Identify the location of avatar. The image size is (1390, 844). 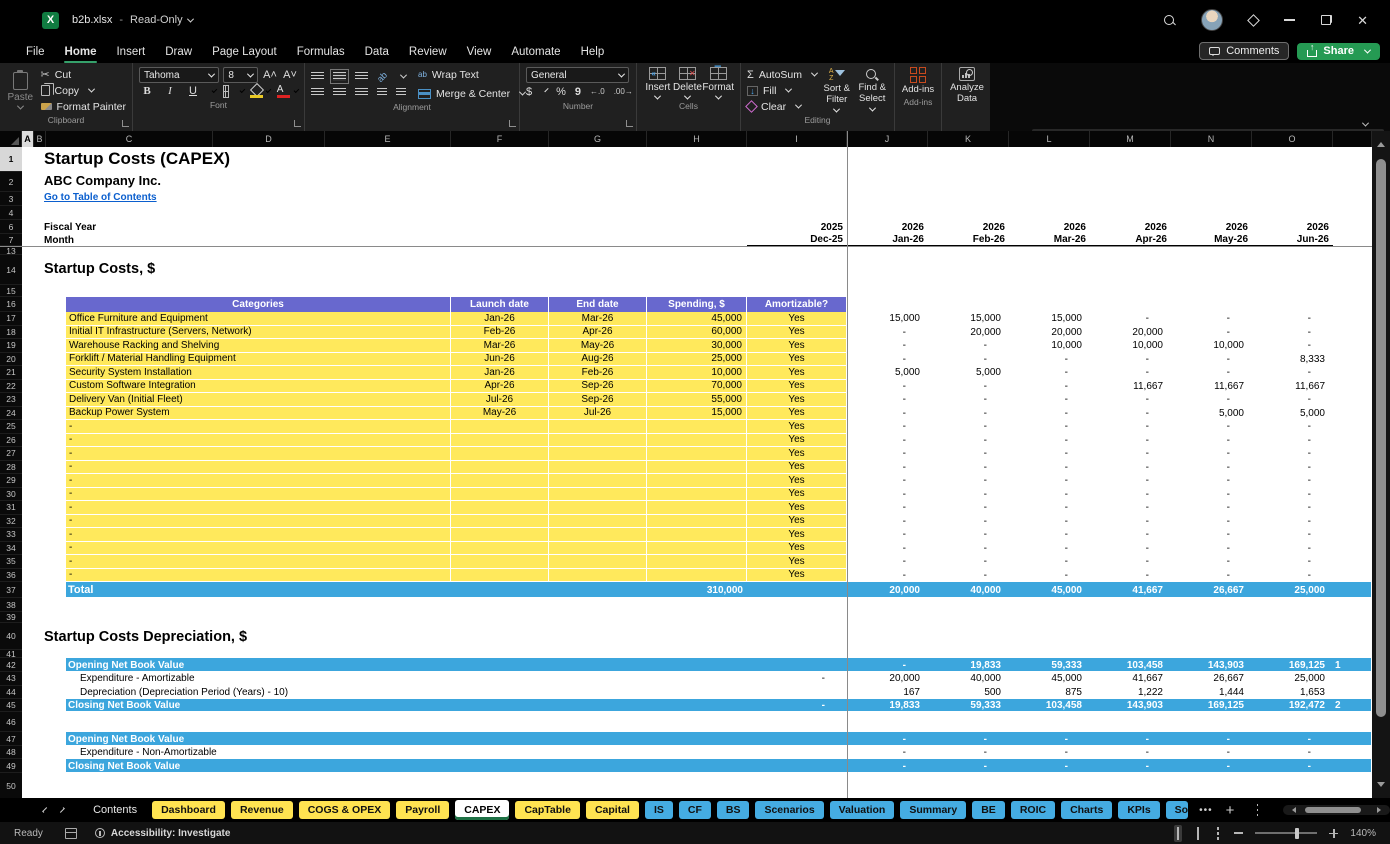
(1212, 20).